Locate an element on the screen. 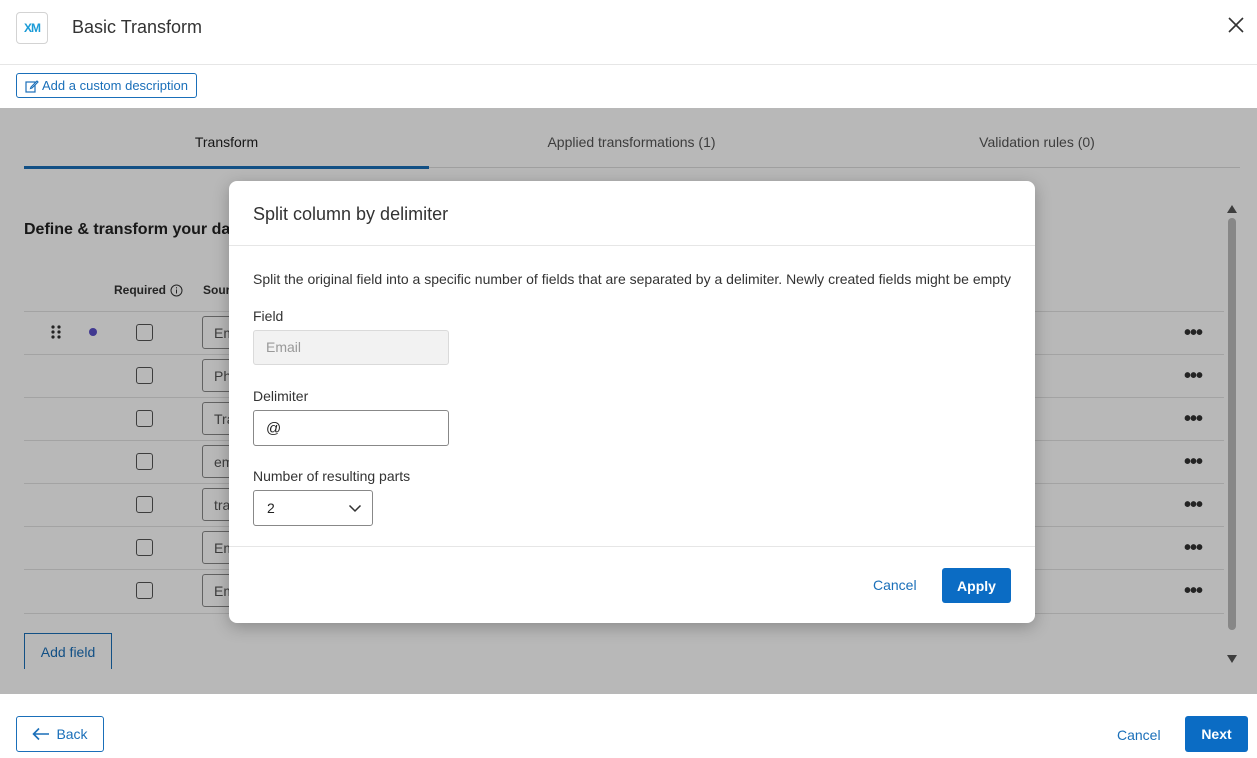 The width and height of the screenshot is (1257, 758). add-description-button: Add a custom description is located at coordinates (106, 85).